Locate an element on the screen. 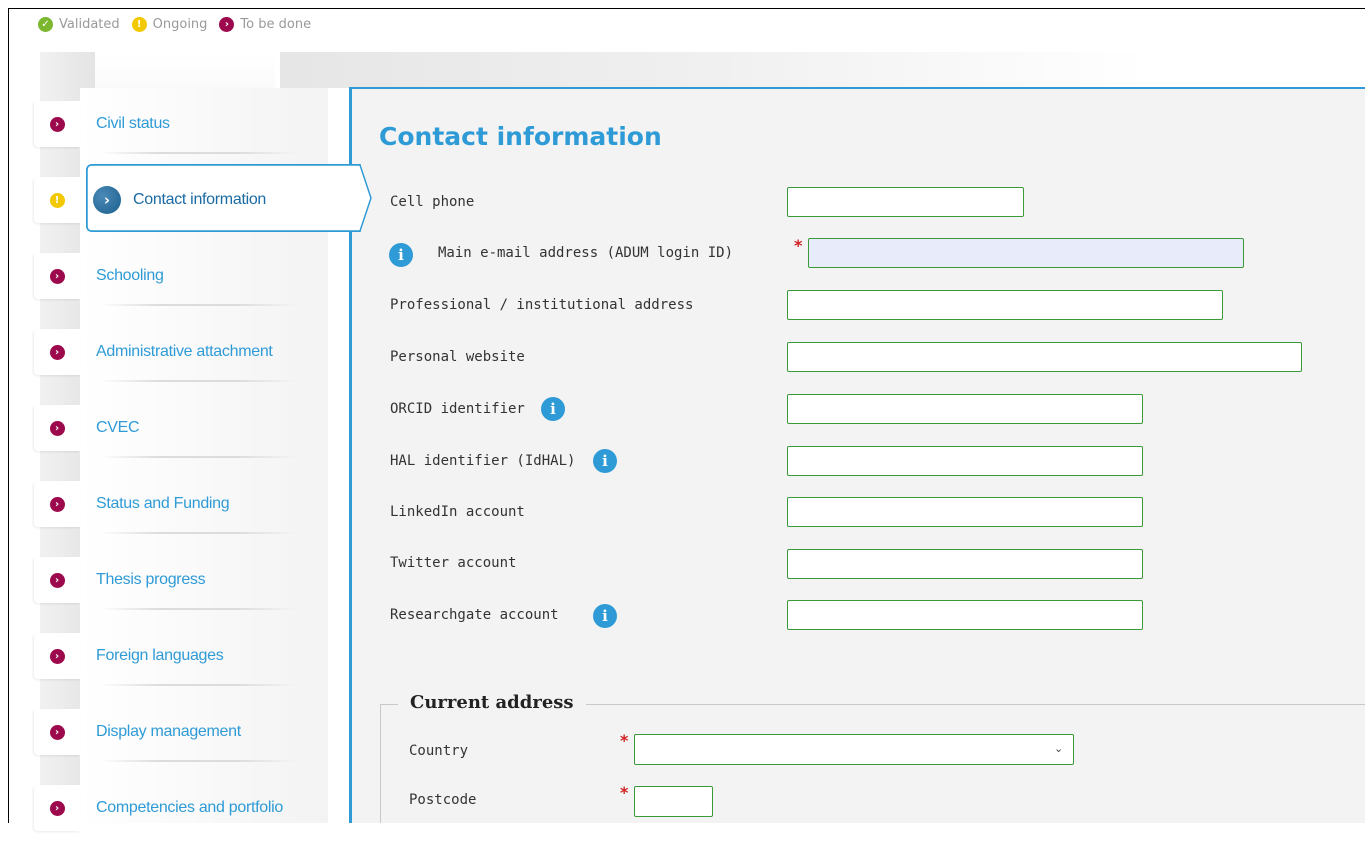 This screenshot has height=848, width=1365. sidebar-item-status-and-funding: › Status and Funding is located at coordinates (181, 506).